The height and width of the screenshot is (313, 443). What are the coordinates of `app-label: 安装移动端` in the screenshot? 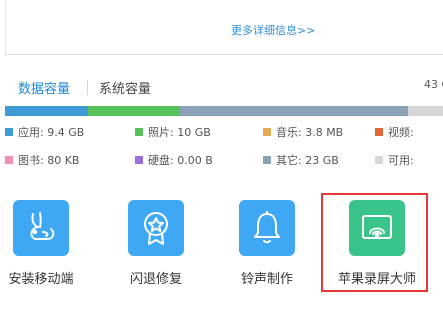 It's located at (41, 279).